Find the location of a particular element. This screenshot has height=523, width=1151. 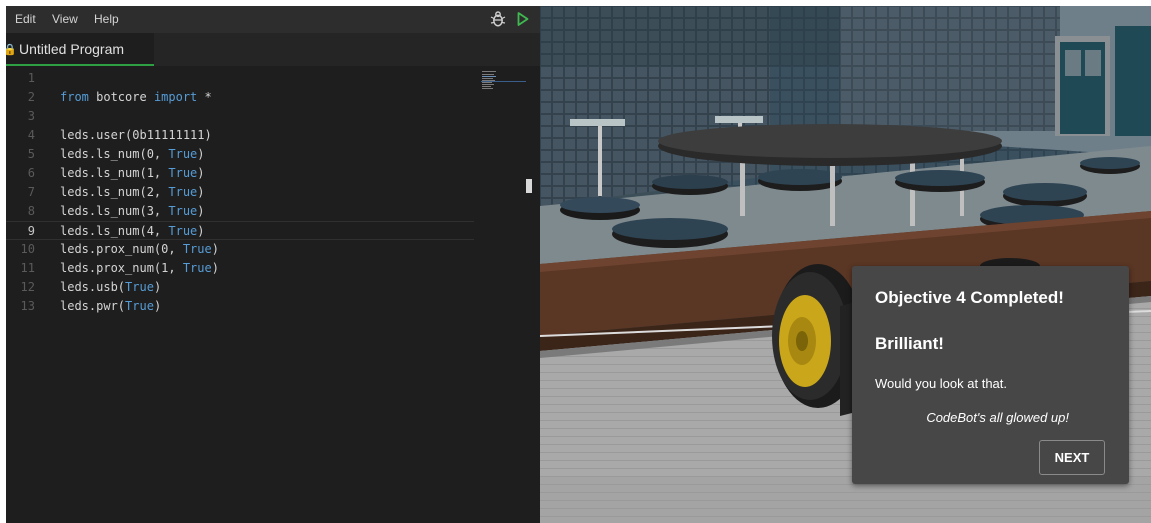

code-line: 1 is located at coordinates (240, 78).